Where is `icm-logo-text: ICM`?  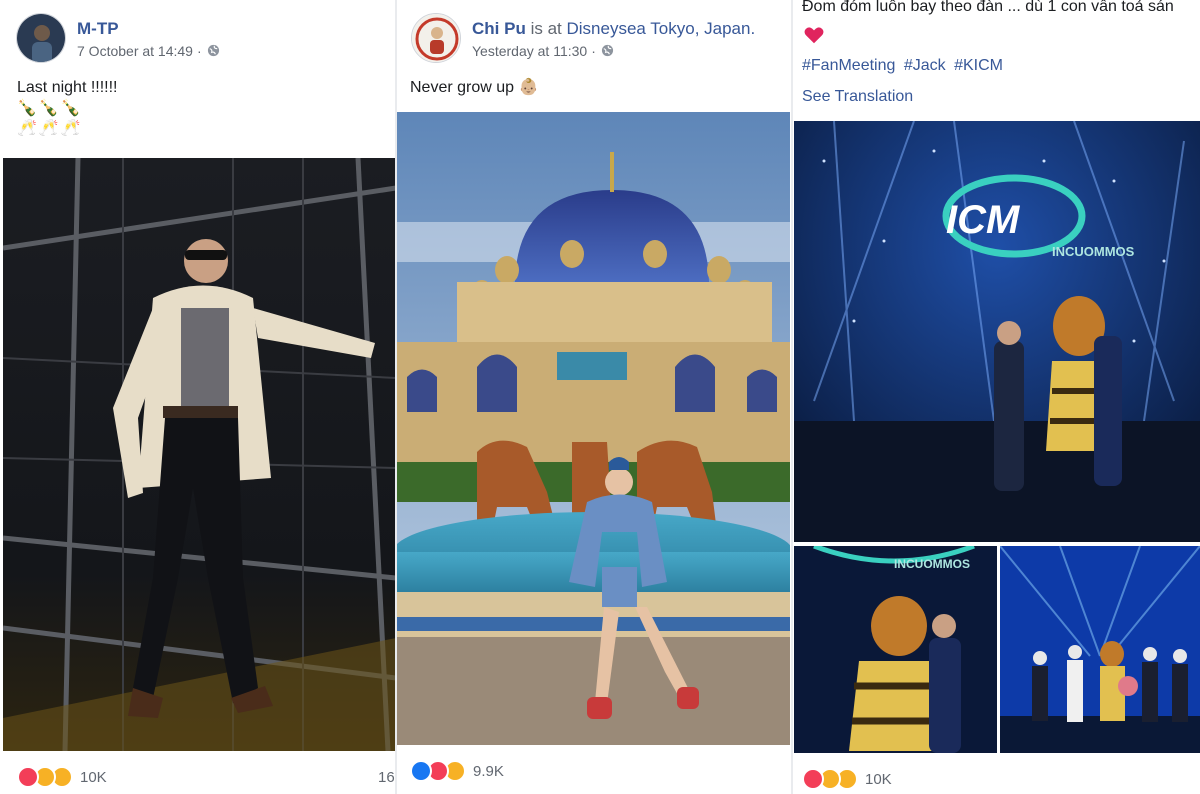
icm-logo-text: ICM is located at coordinates (983, 220).